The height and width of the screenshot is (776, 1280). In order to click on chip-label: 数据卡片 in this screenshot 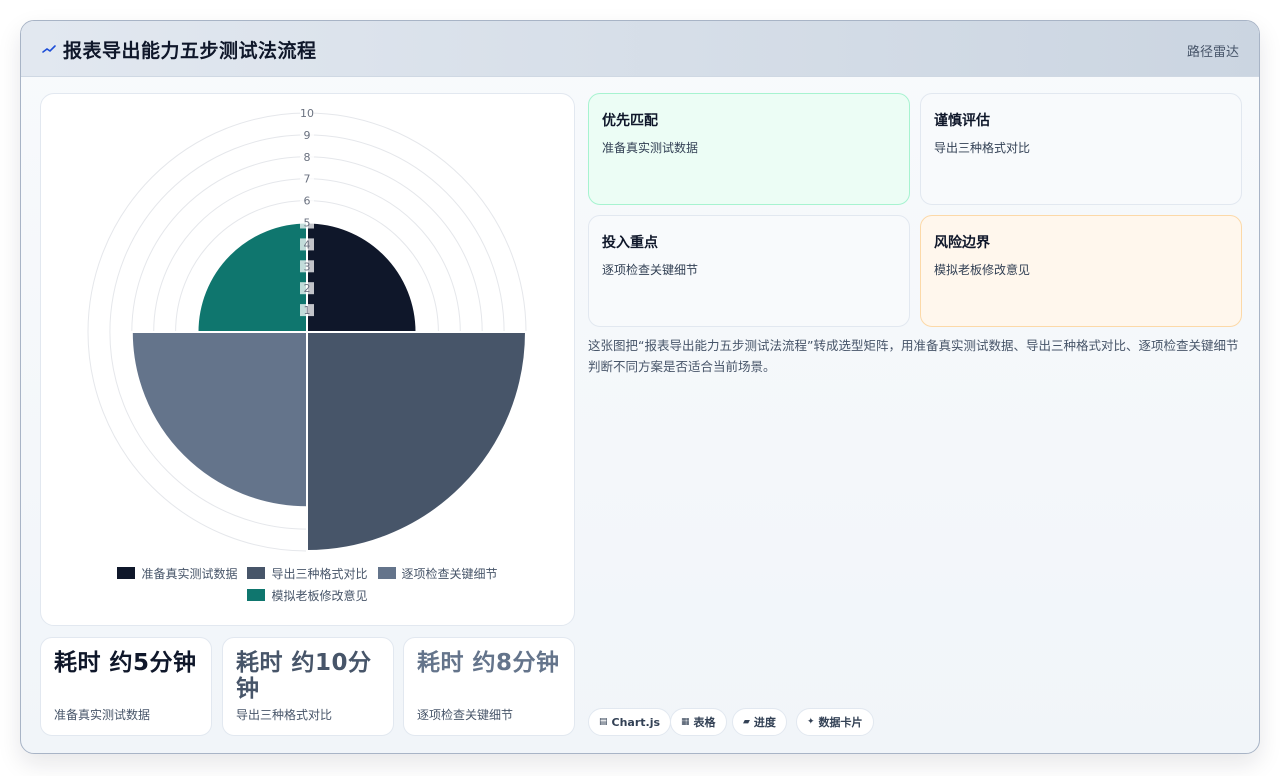, I will do `click(840, 722)`.